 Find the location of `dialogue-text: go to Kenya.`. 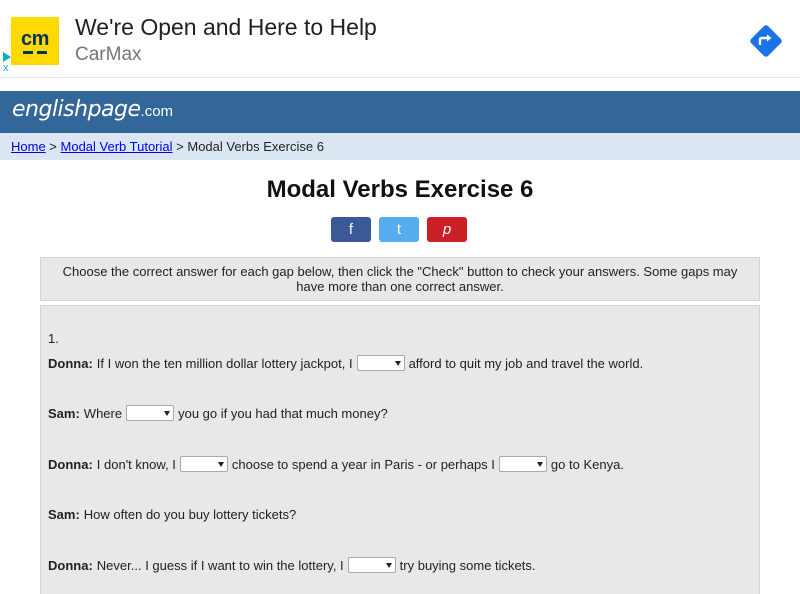

dialogue-text: go to Kenya. is located at coordinates (587, 464).